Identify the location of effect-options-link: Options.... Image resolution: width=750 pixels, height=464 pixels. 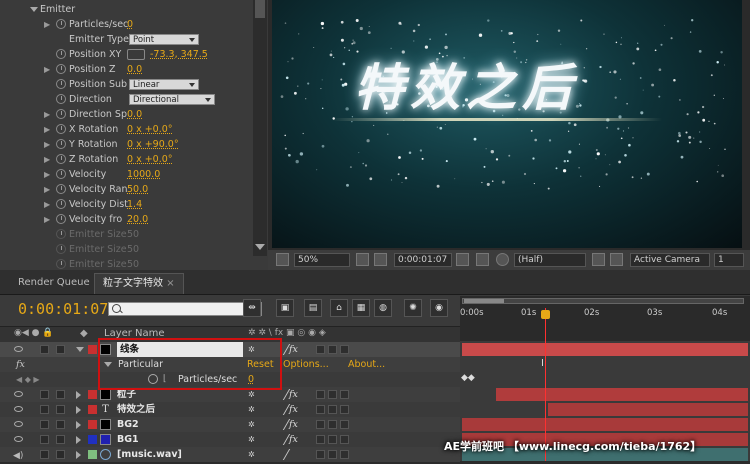
(306, 364).